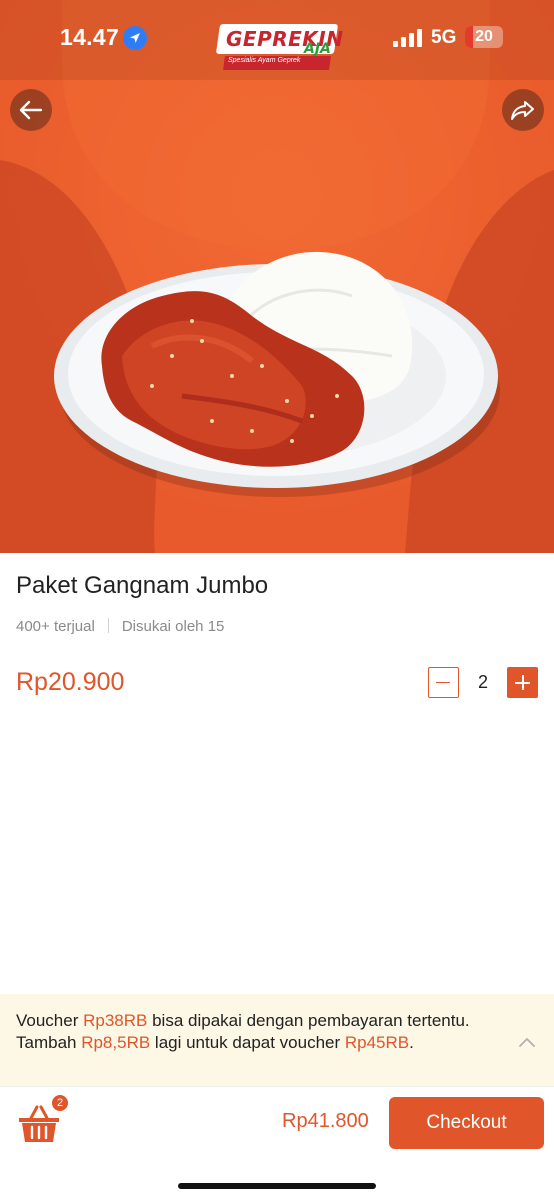 The width and height of the screenshot is (554, 1200). I want to click on cart-count-badge: 2, so click(60, 1103).